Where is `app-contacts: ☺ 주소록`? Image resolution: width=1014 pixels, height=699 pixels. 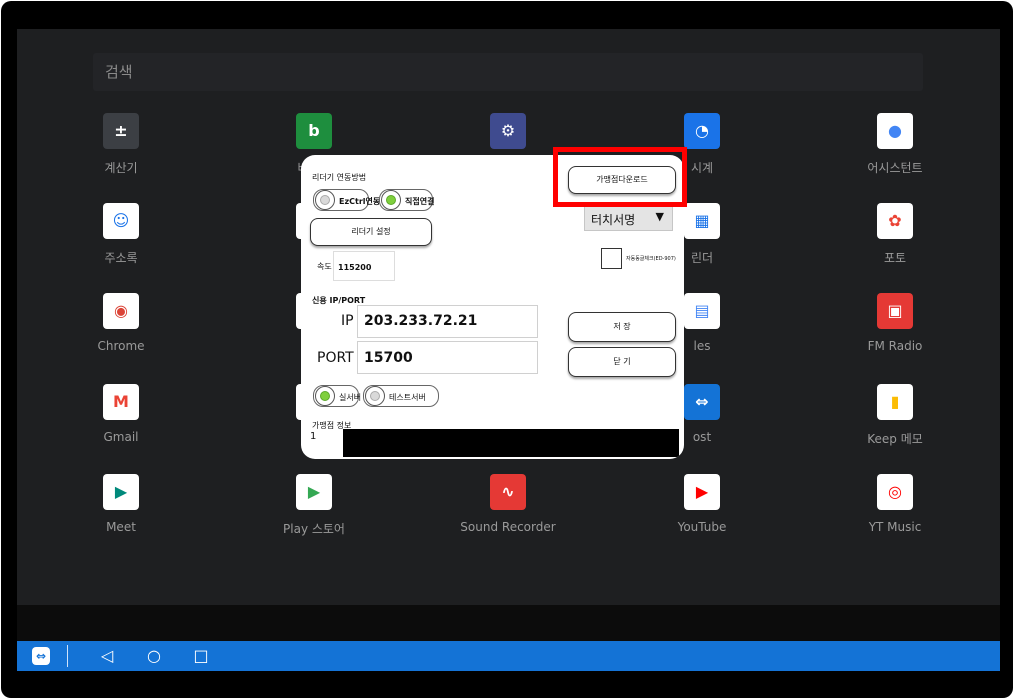
app-contacts: ☺ 주소록 is located at coordinates (121, 234).